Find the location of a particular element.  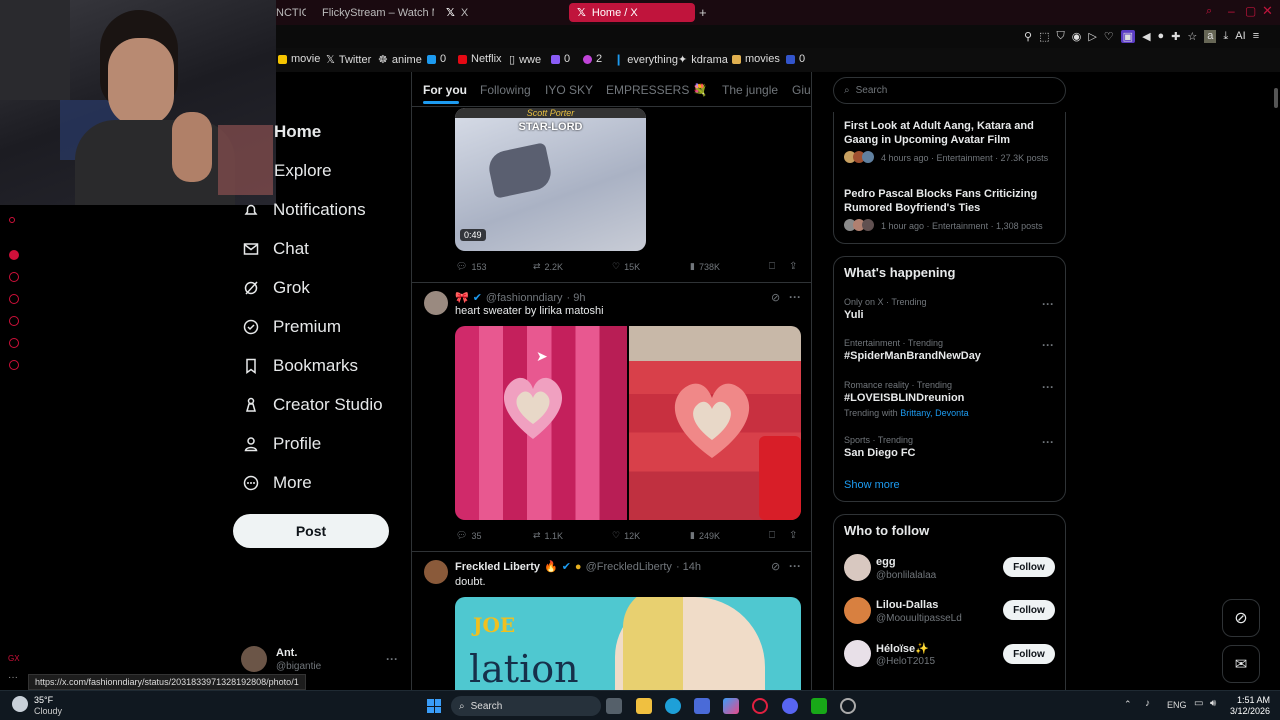

bookmark-item: Netflix is located at coordinates (480, 59).